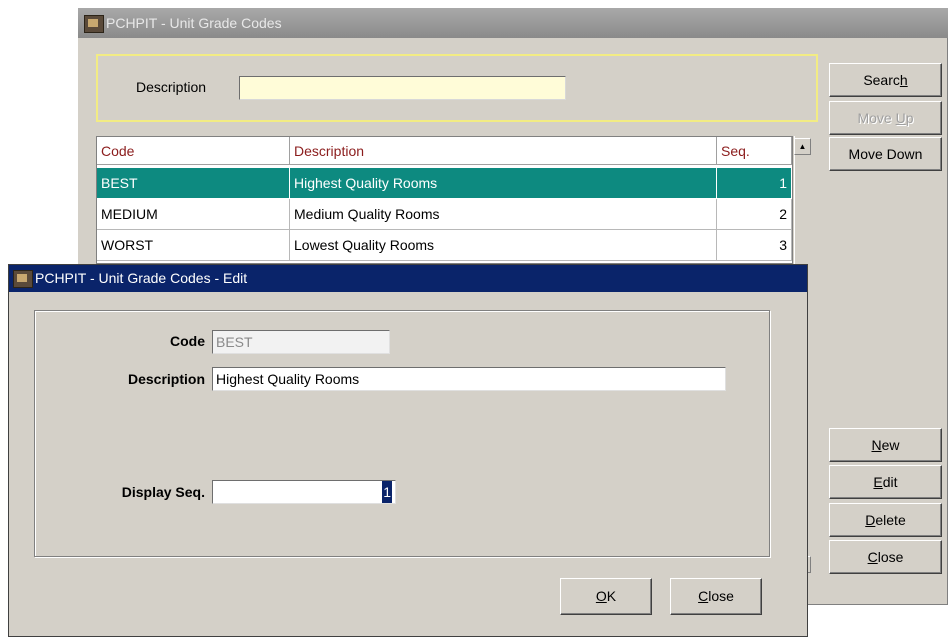  I want to click on column-header-description: Description, so click(503, 151).